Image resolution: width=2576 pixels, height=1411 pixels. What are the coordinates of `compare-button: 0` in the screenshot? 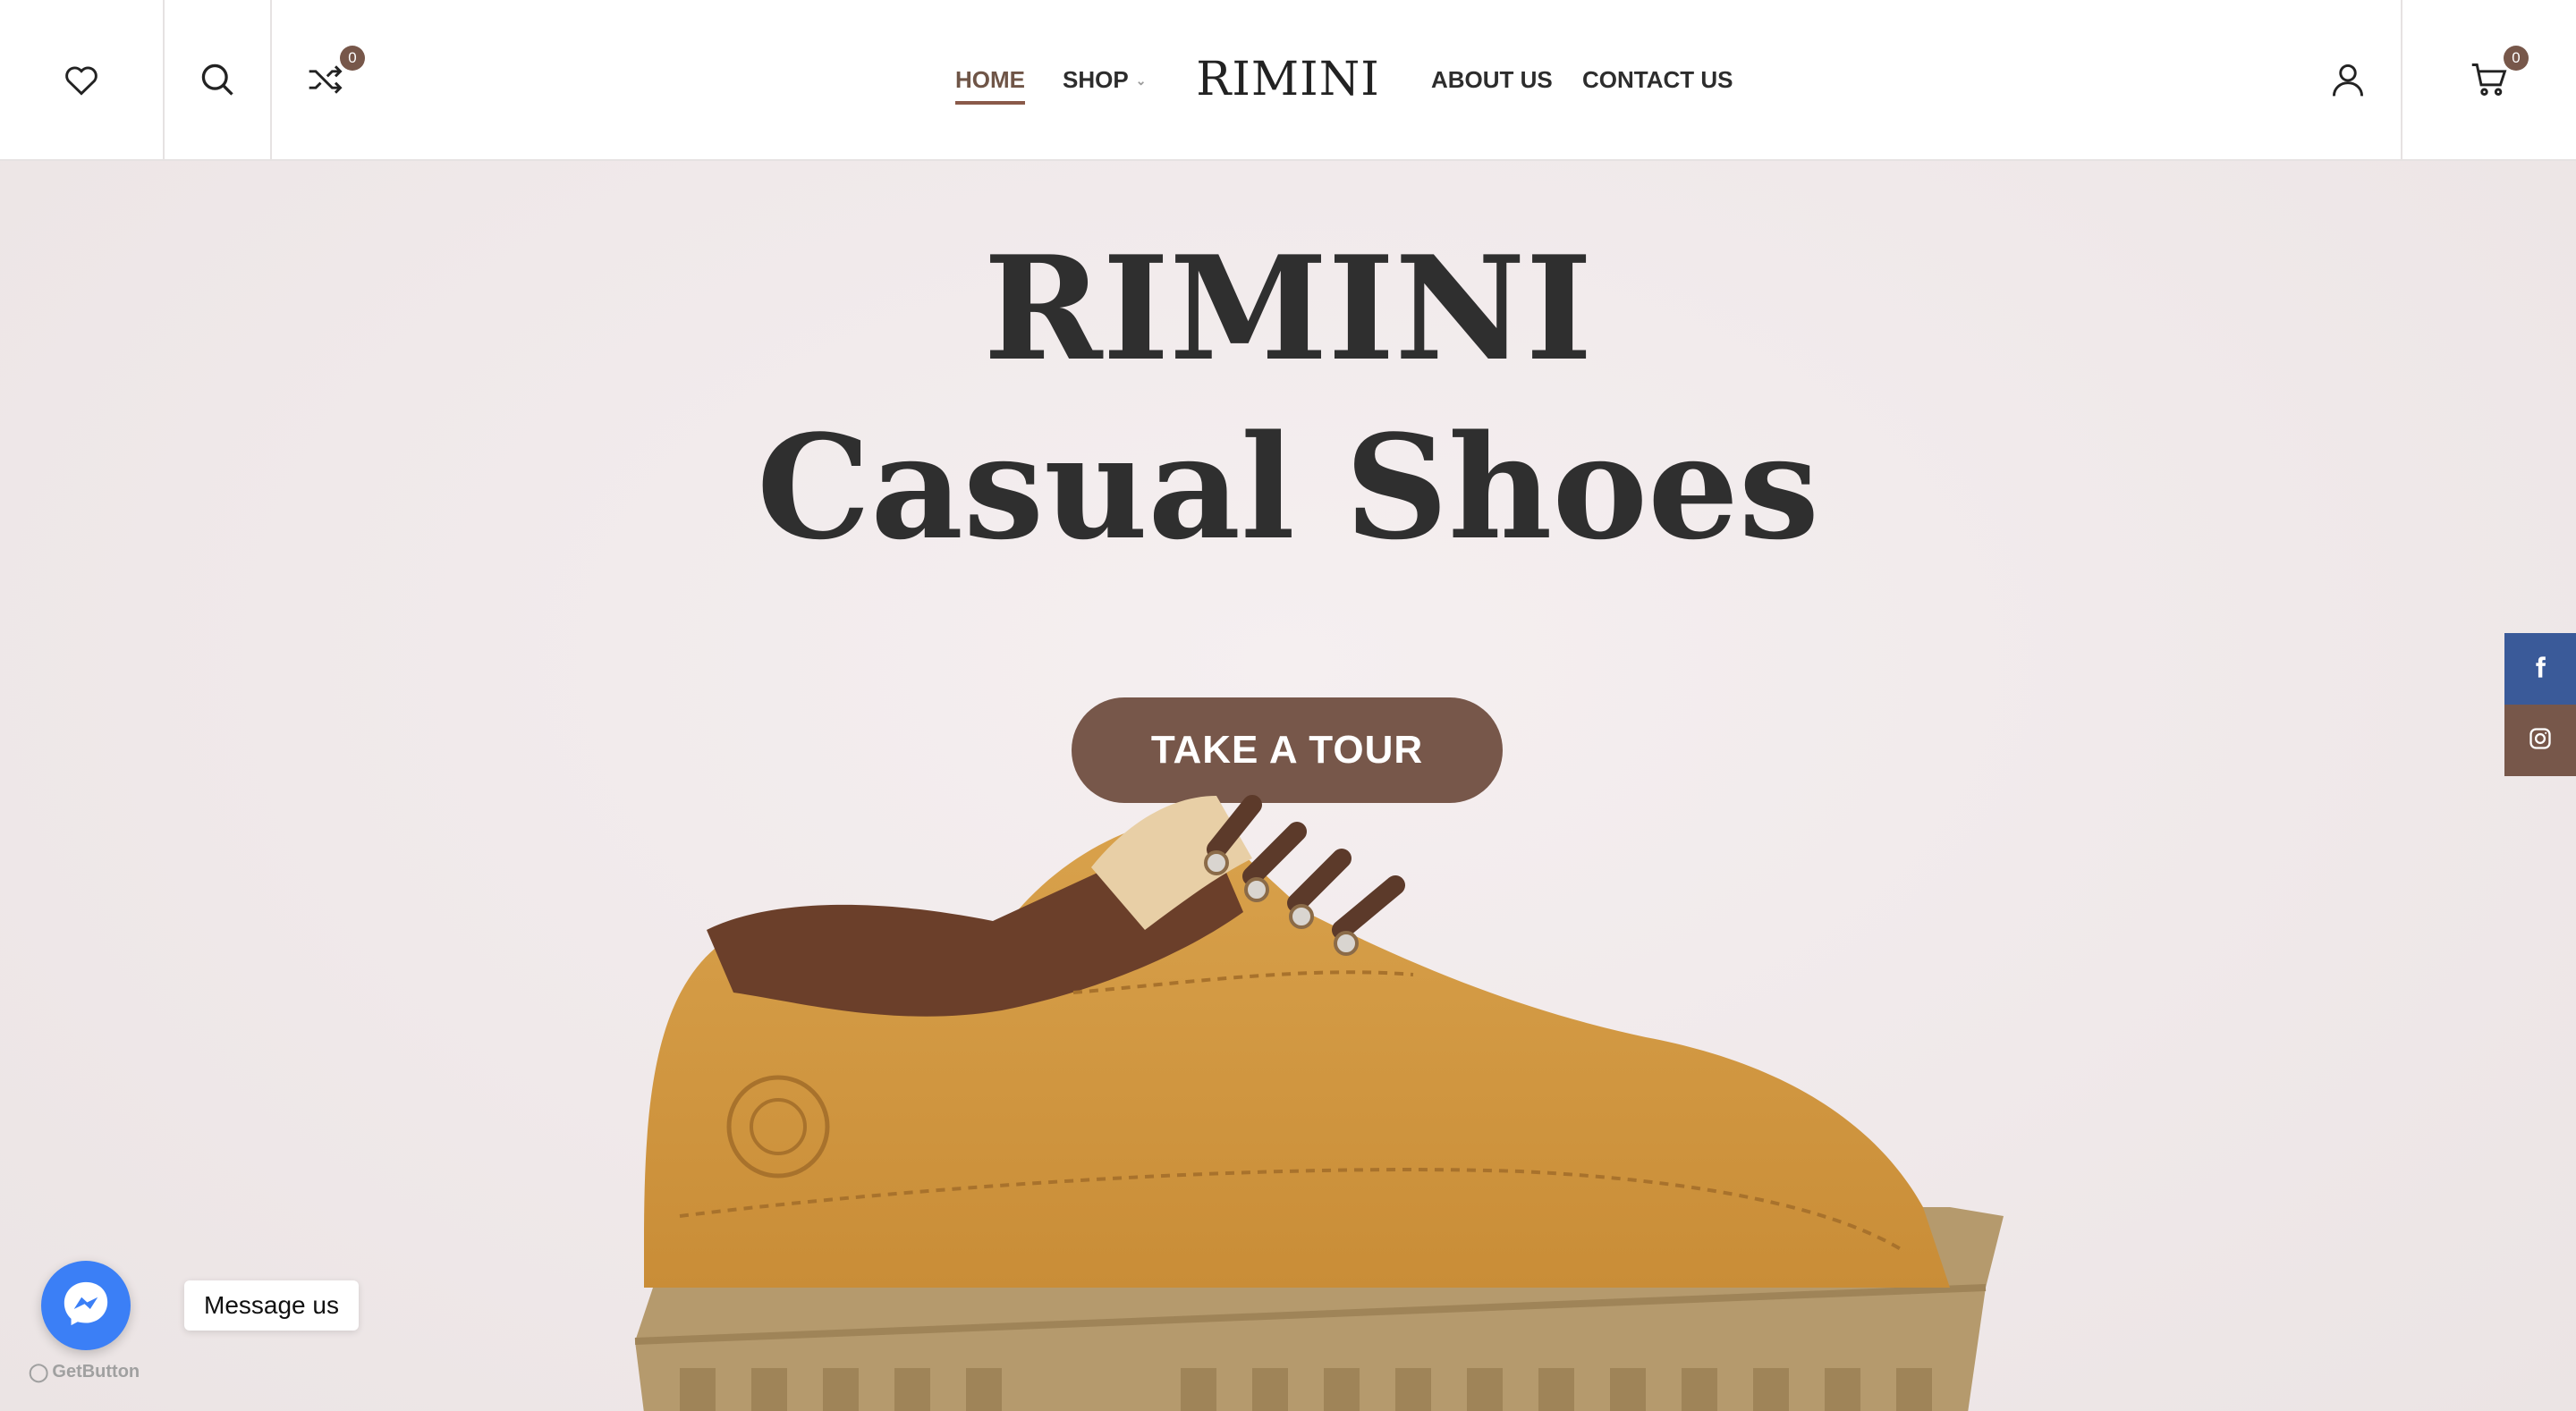 It's located at (325, 80).